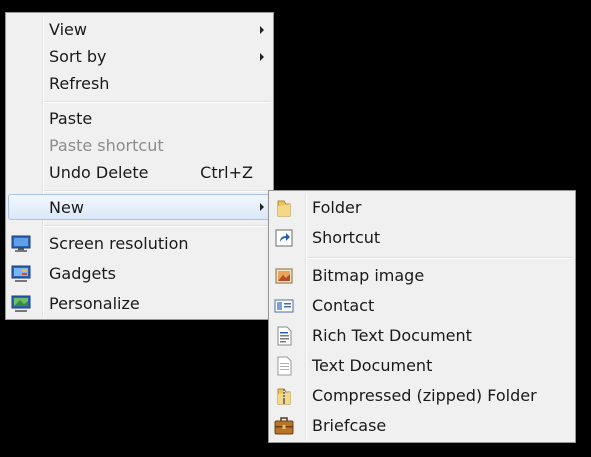  Describe the element at coordinates (372, 365) in the screenshot. I see `menu-item-label: Text Document` at that location.